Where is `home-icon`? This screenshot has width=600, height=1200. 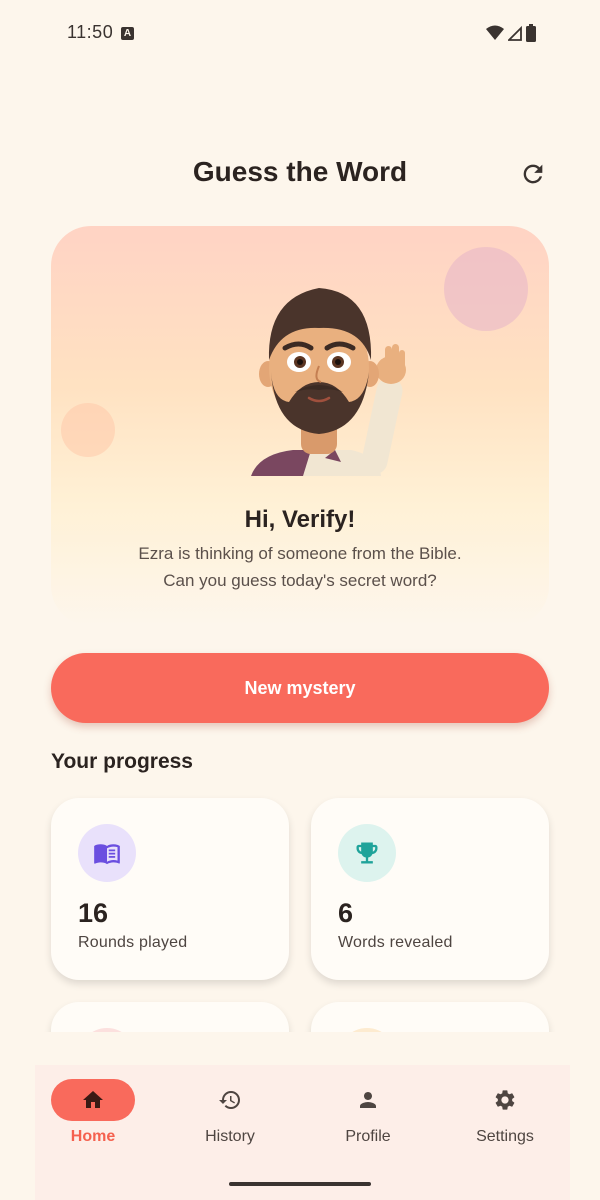
home-icon is located at coordinates (93, 1099).